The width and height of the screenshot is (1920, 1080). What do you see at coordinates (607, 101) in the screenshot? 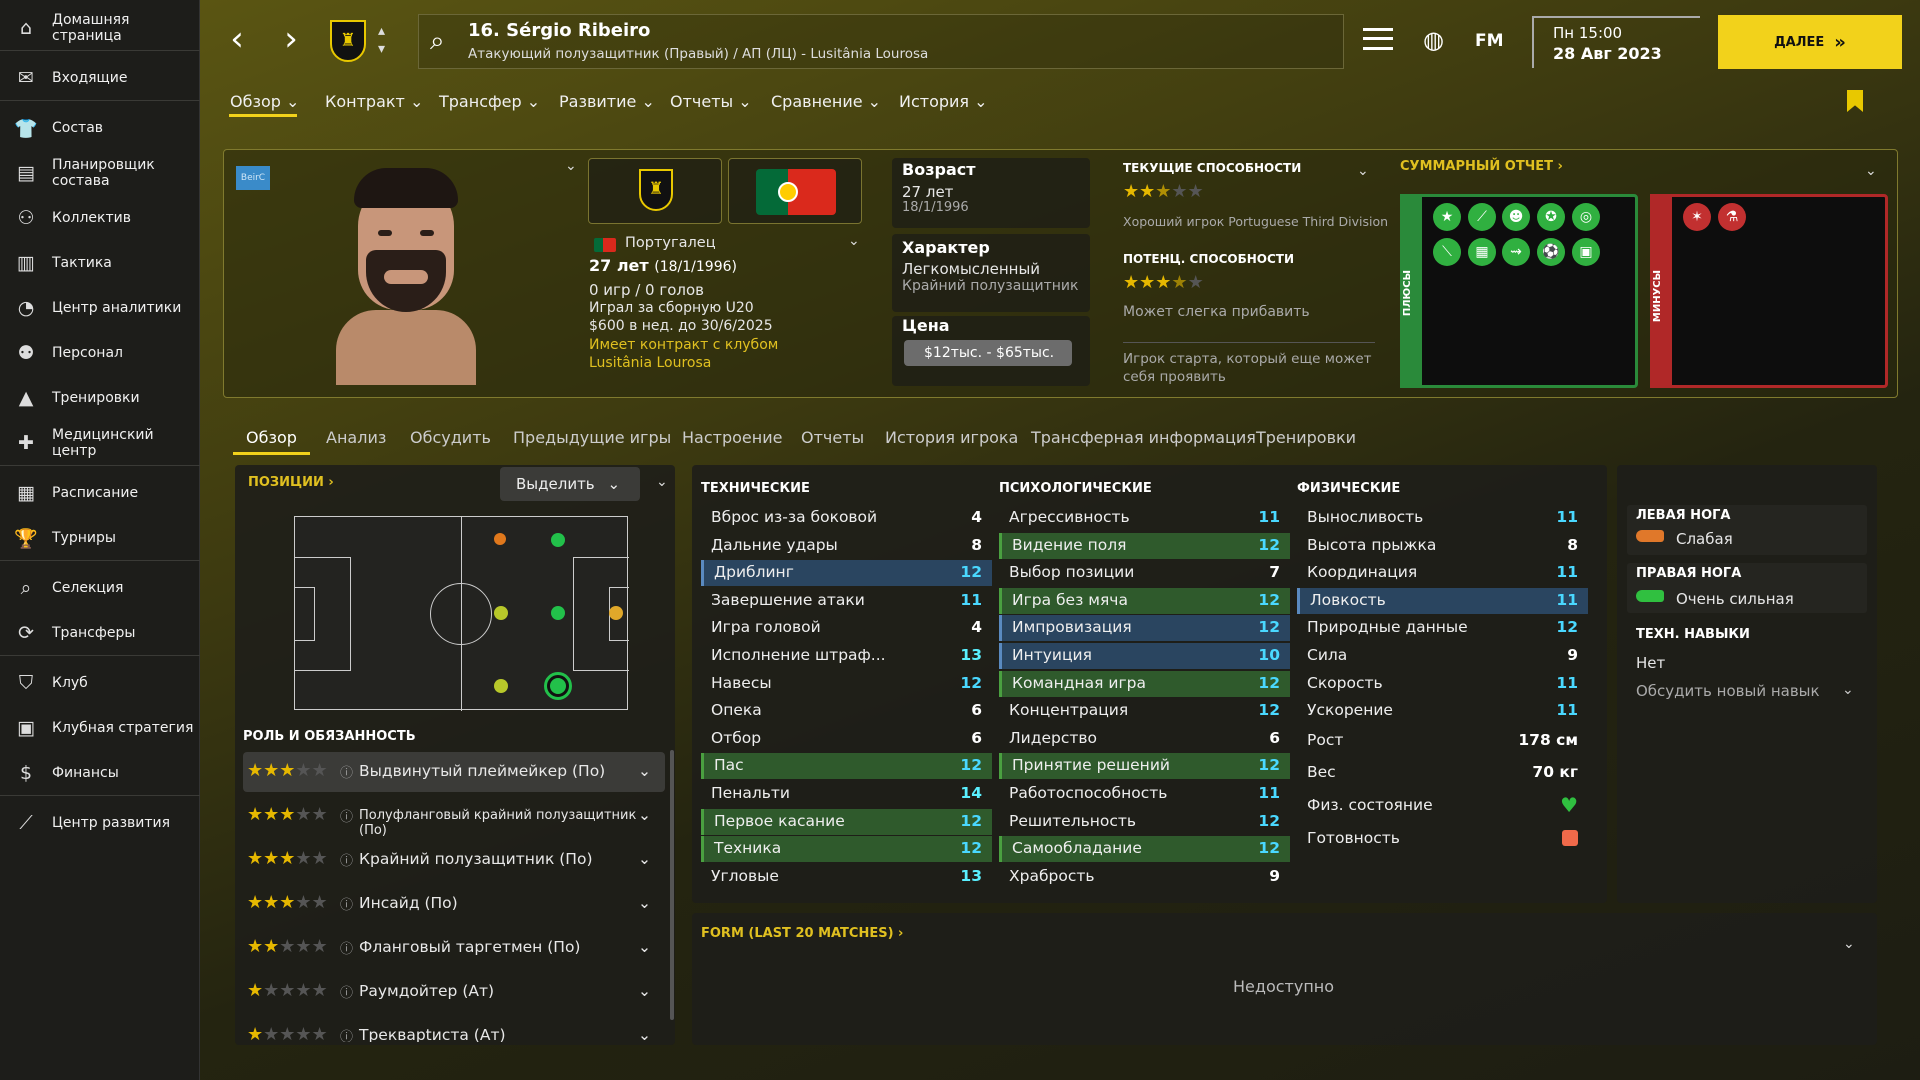
I see `menu-development: Развитие ⌄` at bounding box center [607, 101].